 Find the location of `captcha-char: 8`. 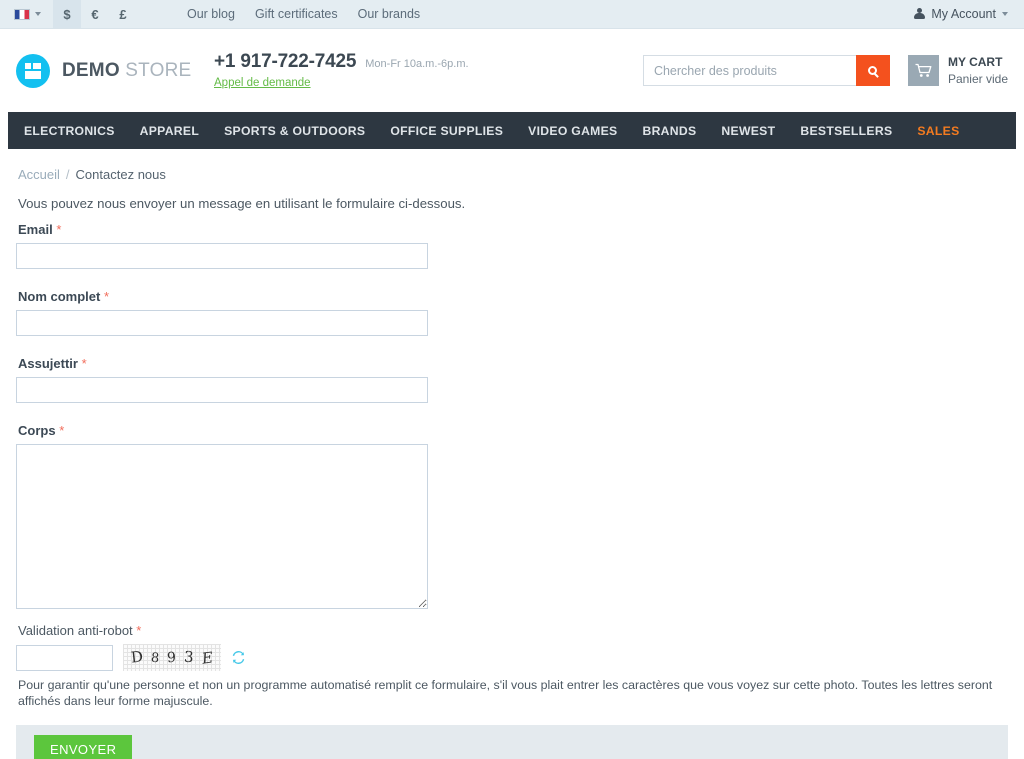

captcha-char: 8 is located at coordinates (155, 658).